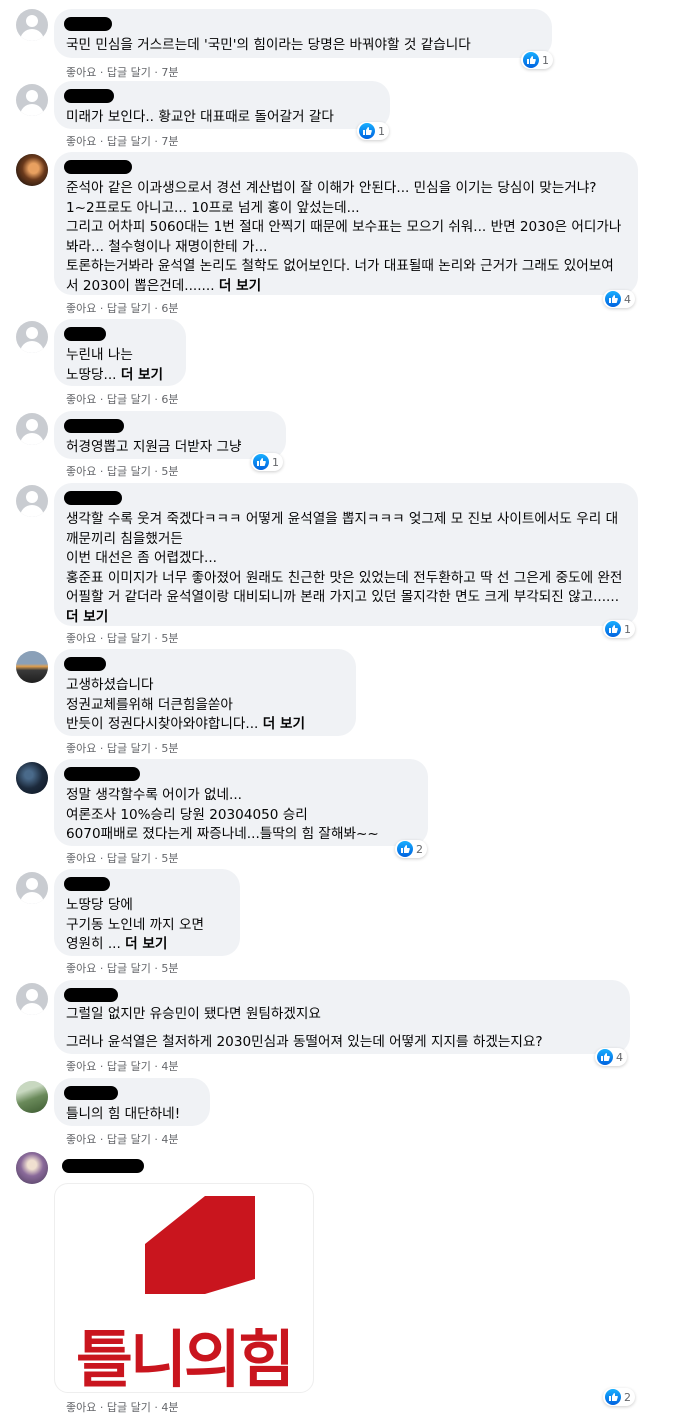 The width and height of the screenshot is (680, 1419). I want to click on comment-bubble: 허경영뽑고 지원금 더받자 그냥, so click(170, 435).